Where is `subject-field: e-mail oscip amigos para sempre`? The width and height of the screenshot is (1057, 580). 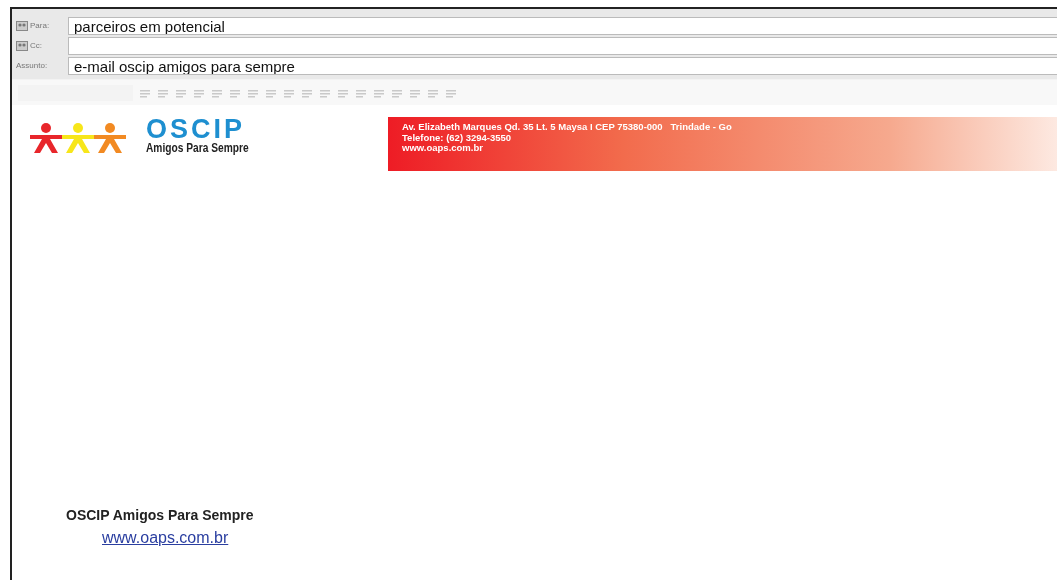 subject-field: e-mail oscip amigos para sempre is located at coordinates (562, 66).